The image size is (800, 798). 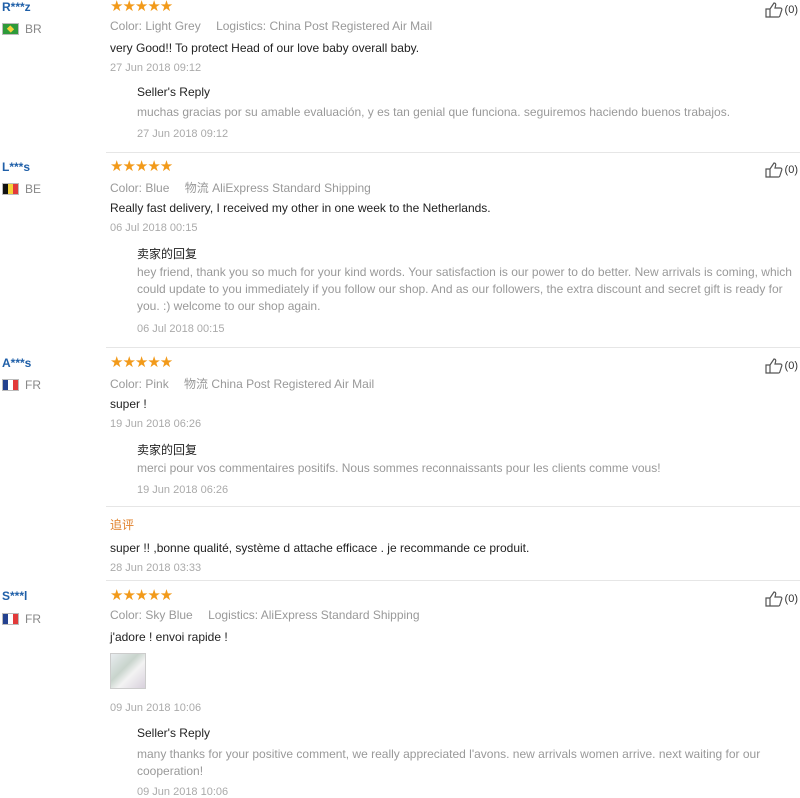 What do you see at coordinates (10, 189) in the screenshot?
I see `belgium-flag-icon` at bounding box center [10, 189].